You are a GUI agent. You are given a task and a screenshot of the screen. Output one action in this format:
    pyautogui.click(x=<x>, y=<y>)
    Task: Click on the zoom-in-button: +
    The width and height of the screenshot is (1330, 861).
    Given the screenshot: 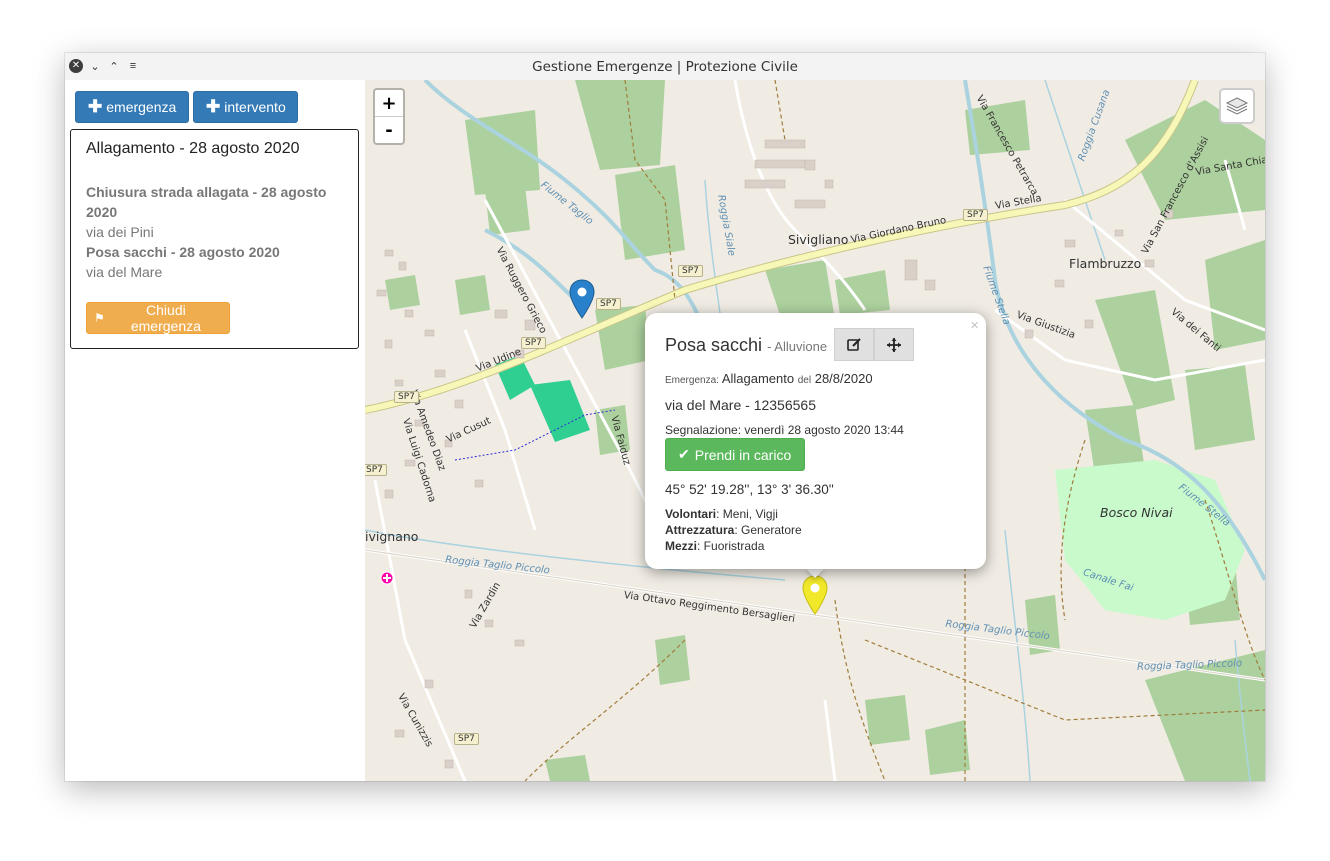 What is the action you would take?
    pyautogui.click(x=389, y=103)
    